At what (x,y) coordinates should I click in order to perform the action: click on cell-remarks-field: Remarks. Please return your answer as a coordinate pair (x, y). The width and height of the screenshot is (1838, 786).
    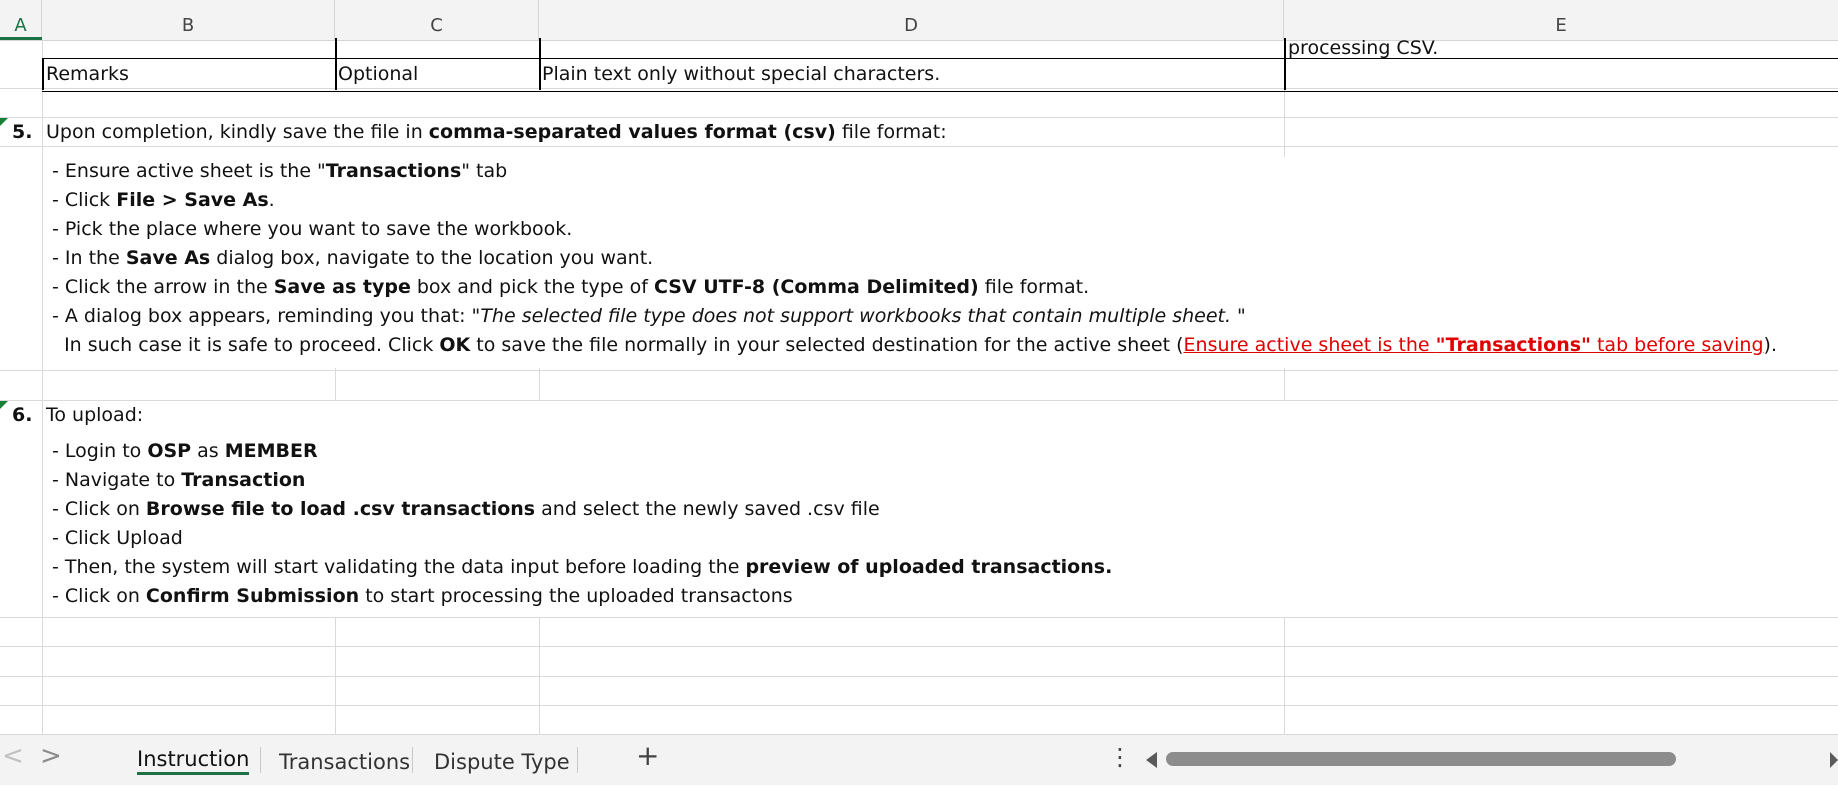
    Looking at the image, I should click on (87, 74).